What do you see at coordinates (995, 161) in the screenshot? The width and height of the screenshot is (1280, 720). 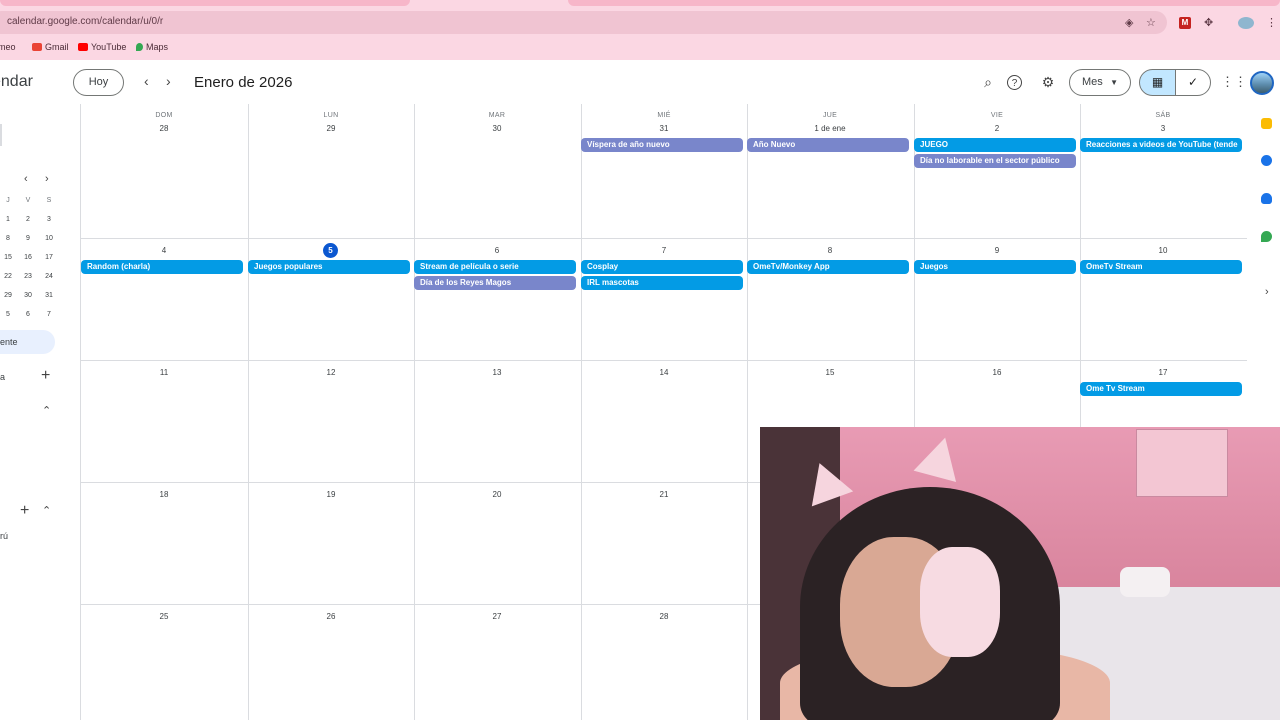 I see `event-chip: Día no laborable en el sector público` at bounding box center [995, 161].